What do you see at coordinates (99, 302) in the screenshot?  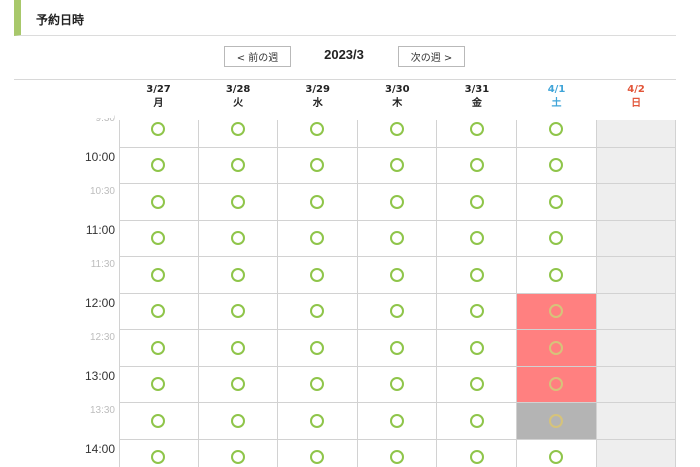 I see `time-label: 12:00` at bounding box center [99, 302].